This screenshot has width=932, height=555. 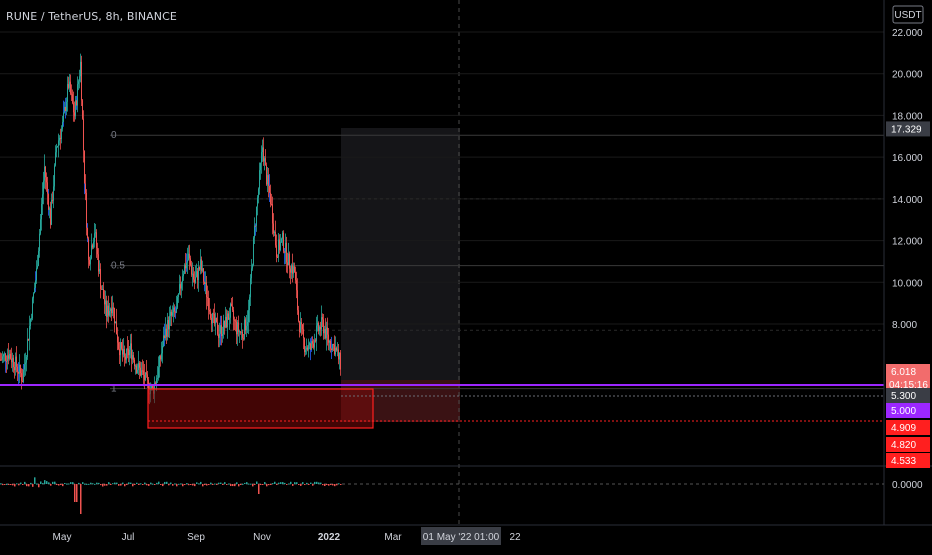 What do you see at coordinates (903, 372) in the screenshot?
I see `price-tag-value: 6.018` at bounding box center [903, 372].